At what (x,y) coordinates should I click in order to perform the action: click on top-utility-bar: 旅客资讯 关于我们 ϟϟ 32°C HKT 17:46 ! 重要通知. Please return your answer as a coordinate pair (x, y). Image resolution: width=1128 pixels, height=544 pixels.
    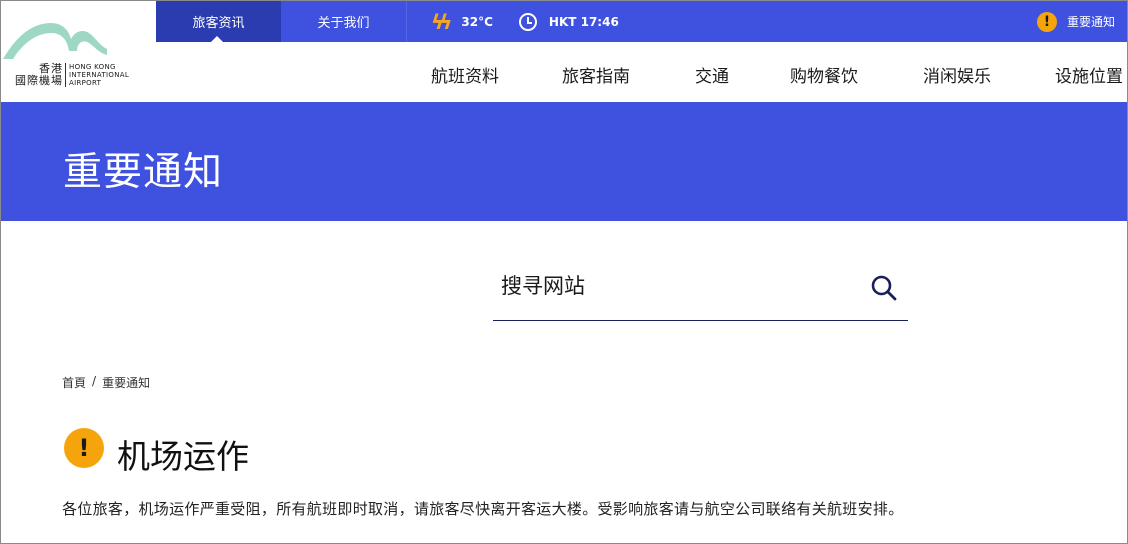
    Looking at the image, I should click on (641, 21).